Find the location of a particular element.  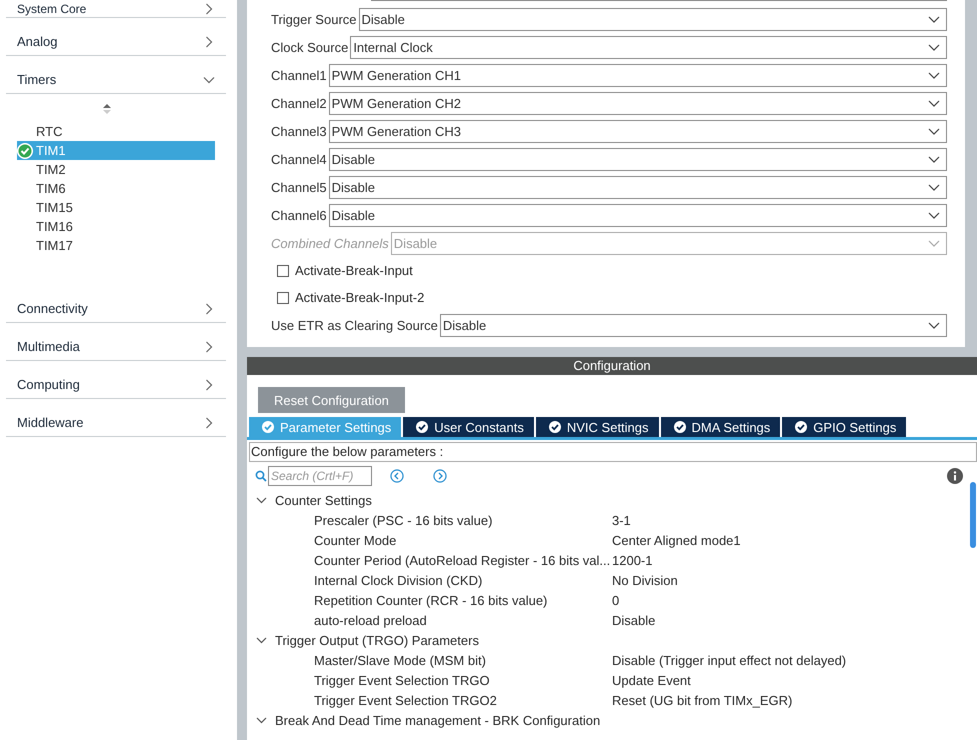

group-title: Counter Settings is located at coordinates (323, 500).